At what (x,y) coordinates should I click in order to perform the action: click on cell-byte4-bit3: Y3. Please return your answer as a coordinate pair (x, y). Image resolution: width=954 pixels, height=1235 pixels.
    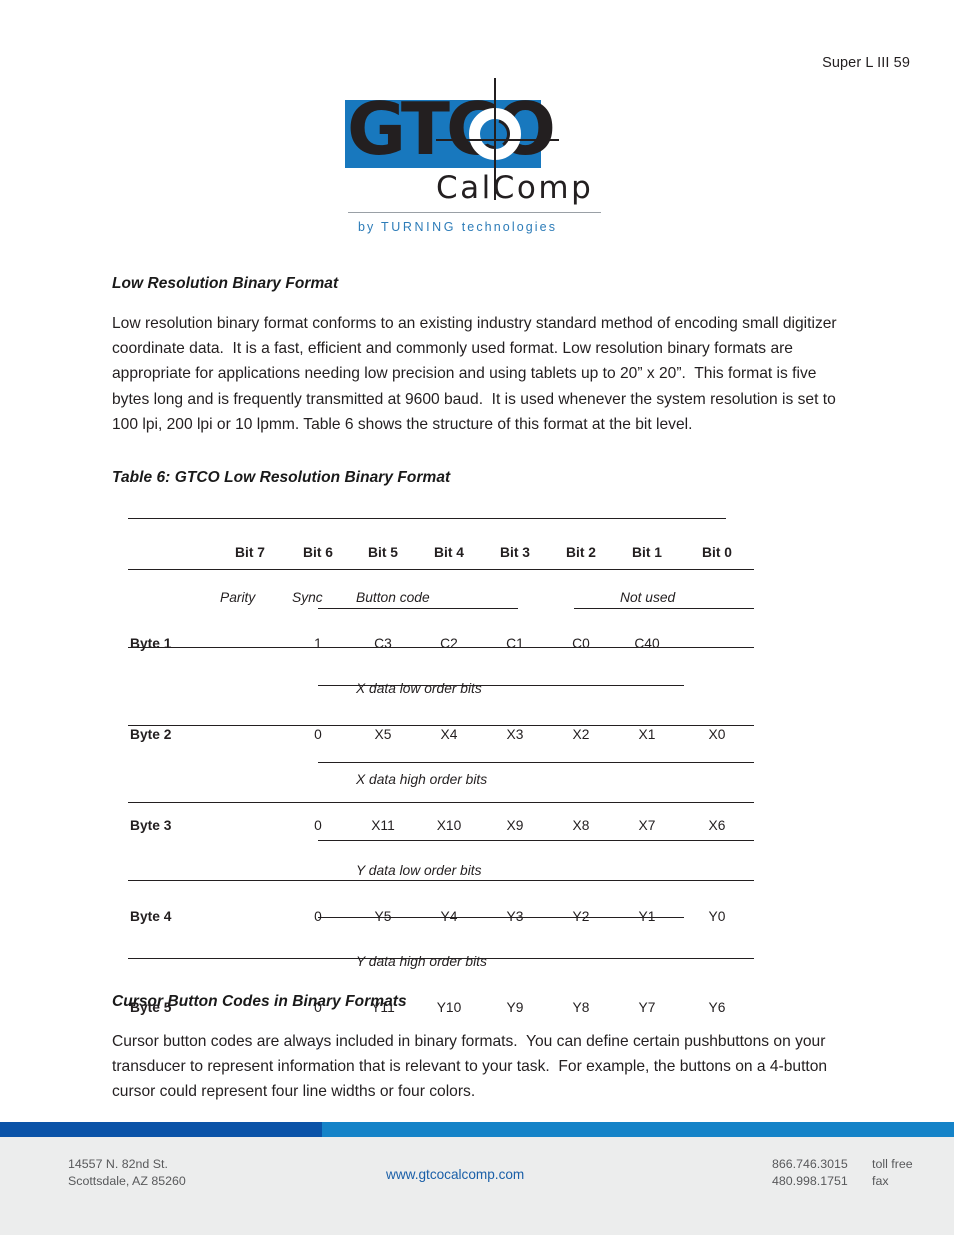
    Looking at the image, I should click on (515, 916).